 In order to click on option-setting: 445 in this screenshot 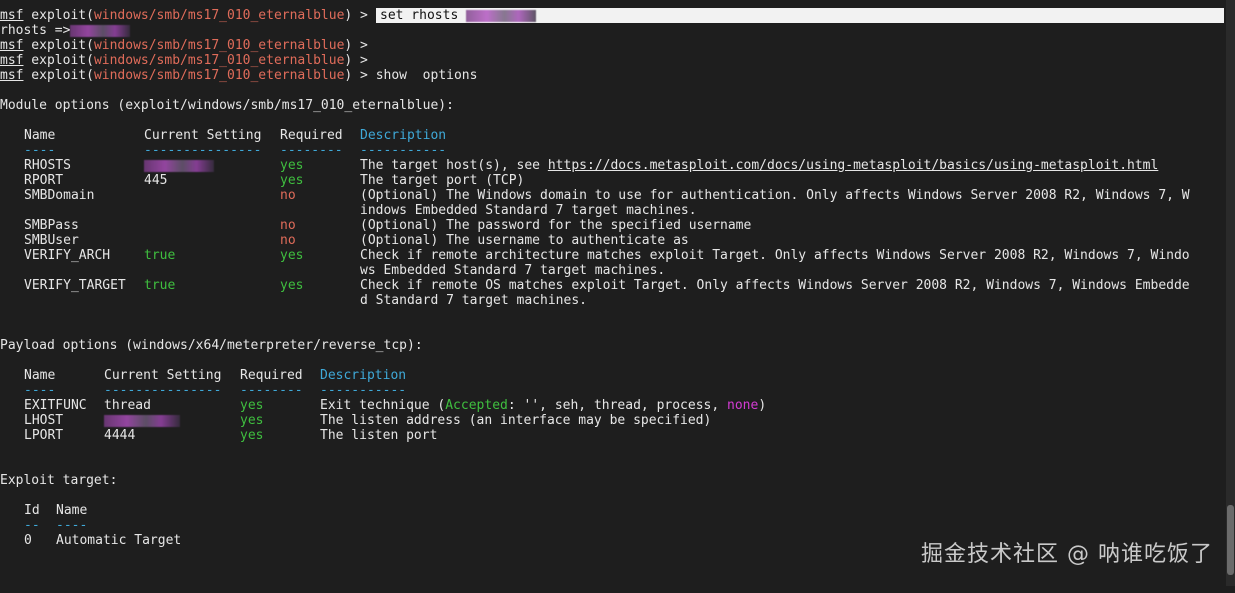, I will do `click(156, 180)`.